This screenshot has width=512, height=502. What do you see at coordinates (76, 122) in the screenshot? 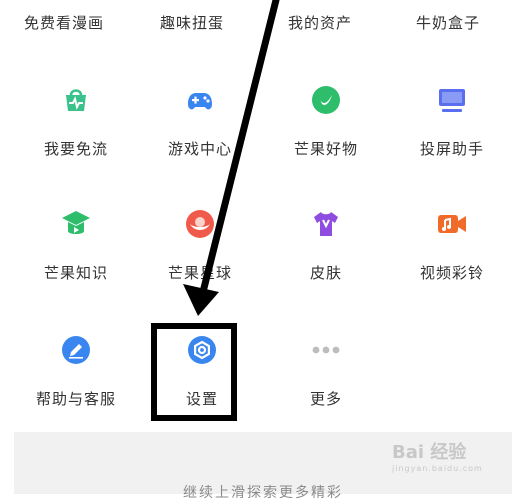
I see `grid-item-free-data: 我要免流` at bounding box center [76, 122].